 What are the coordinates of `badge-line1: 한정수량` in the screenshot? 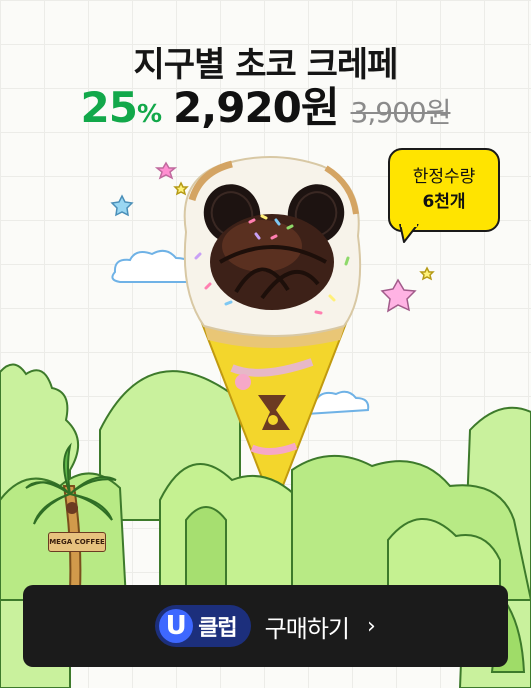 It's located at (444, 177).